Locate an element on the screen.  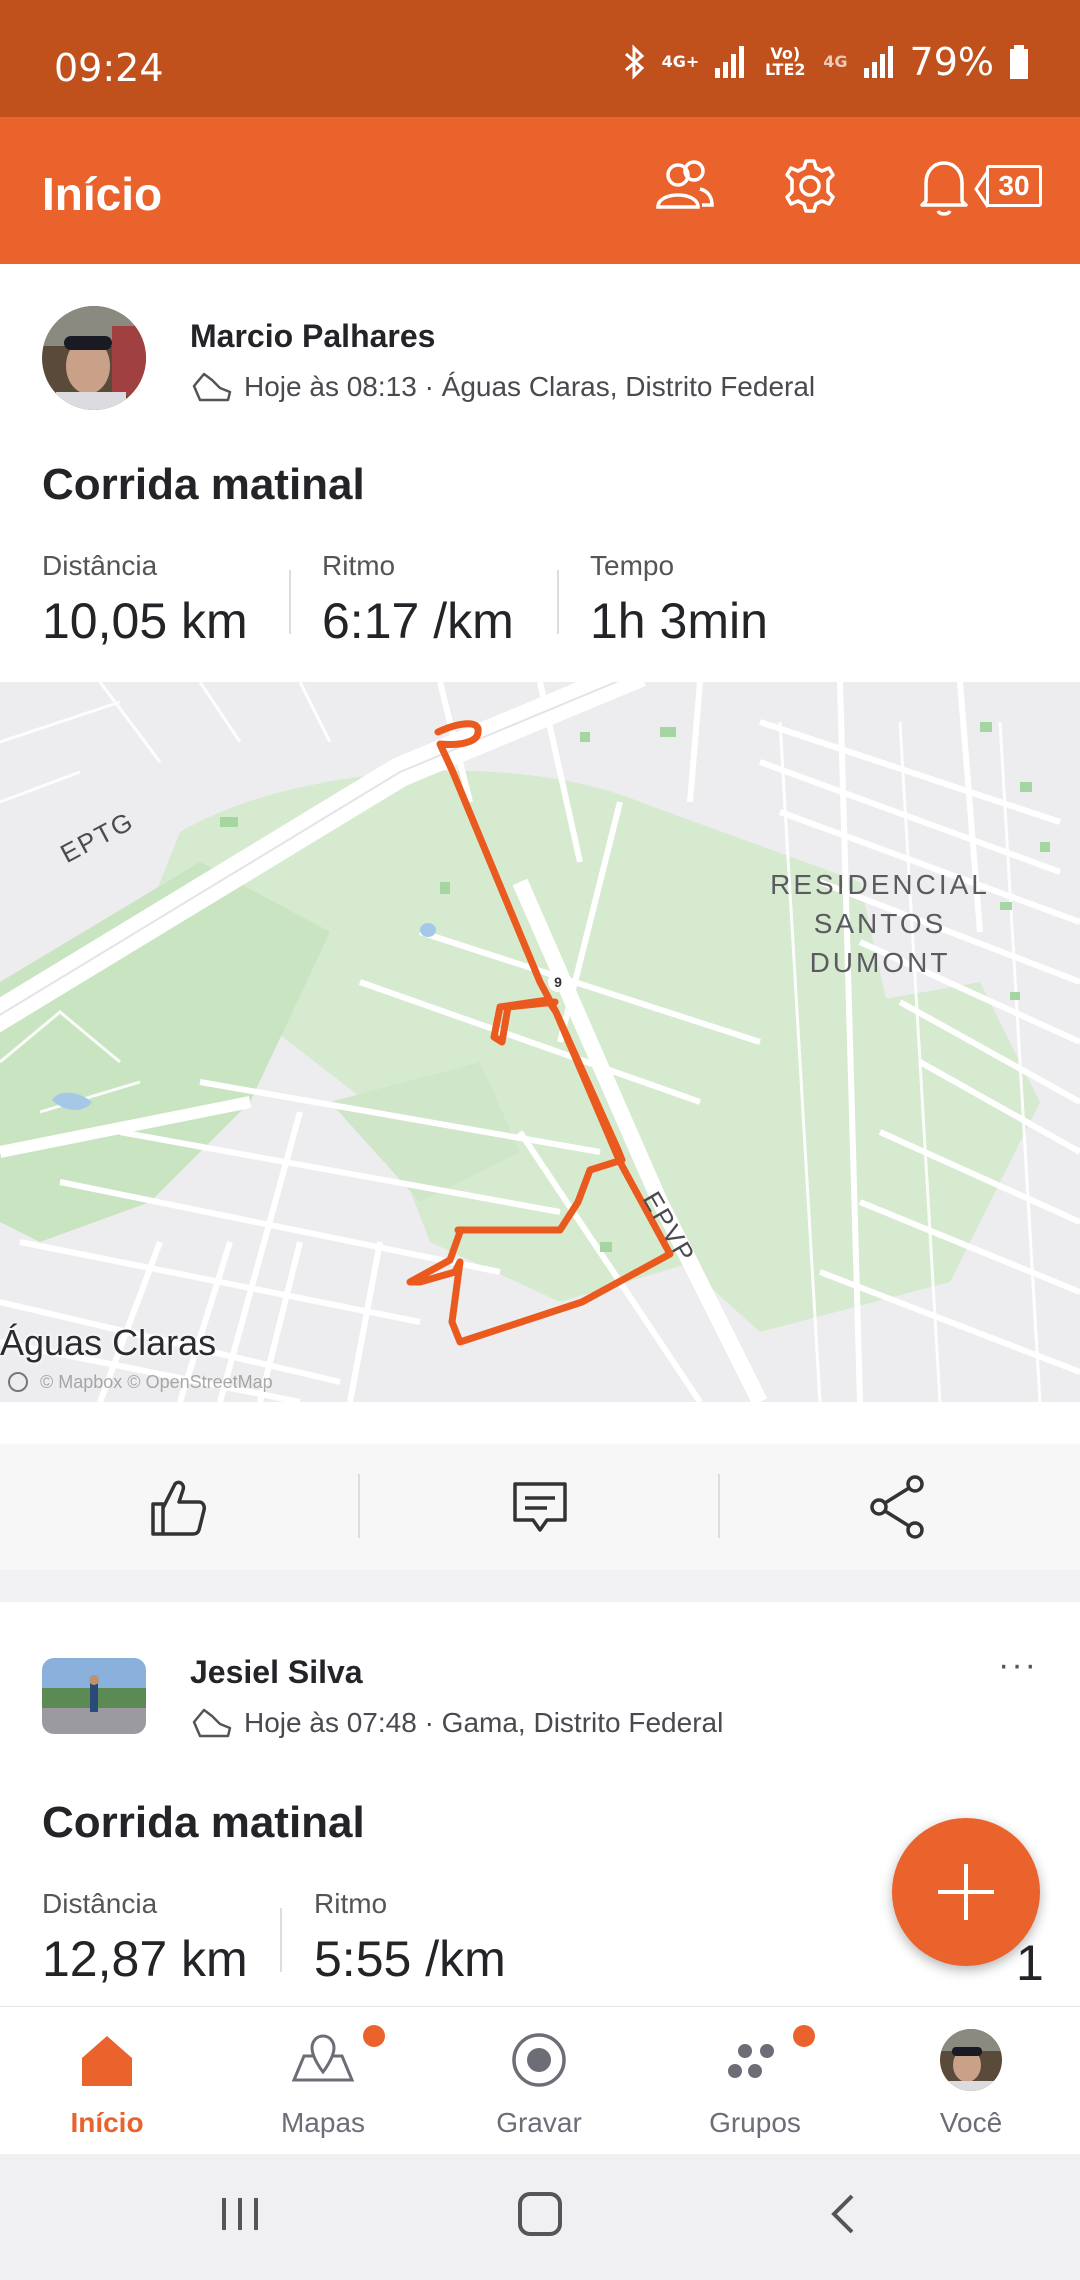
stat-pace: Ritmo 6:17 /km is located at coordinates (418, 600).